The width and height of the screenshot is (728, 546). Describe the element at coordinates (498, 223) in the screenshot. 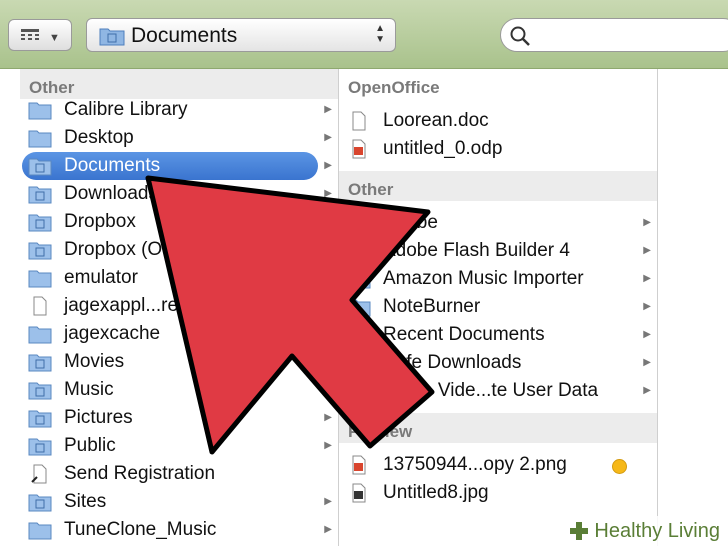

I see `file-item-adobe: Adobe ▶` at that location.